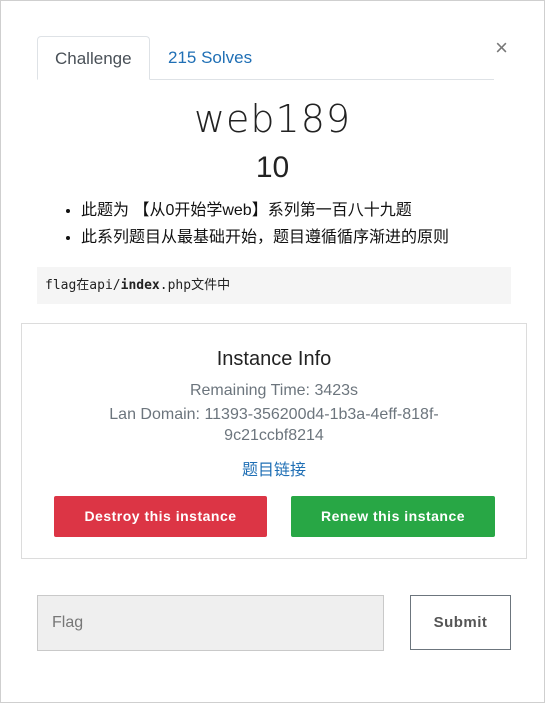 Image resolution: width=545 pixels, height=703 pixels. I want to click on challenge-name: web189, so click(272, 119).